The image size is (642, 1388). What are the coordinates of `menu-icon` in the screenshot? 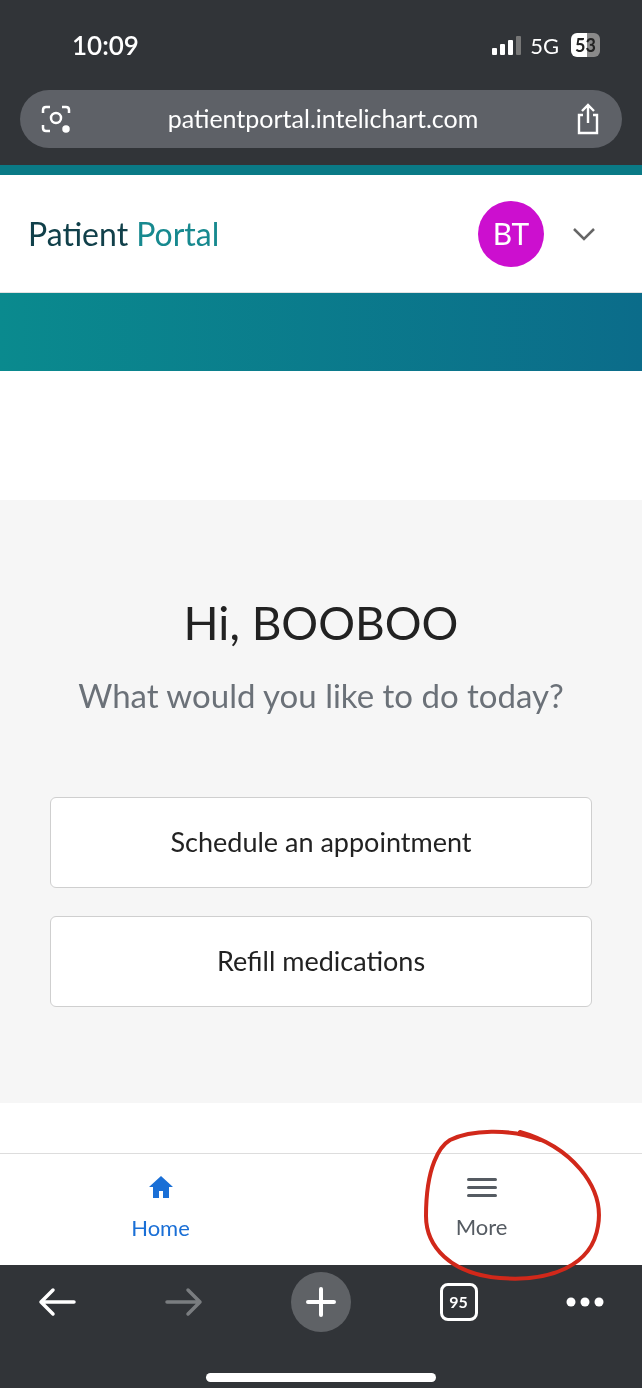 It's located at (481, 1187).